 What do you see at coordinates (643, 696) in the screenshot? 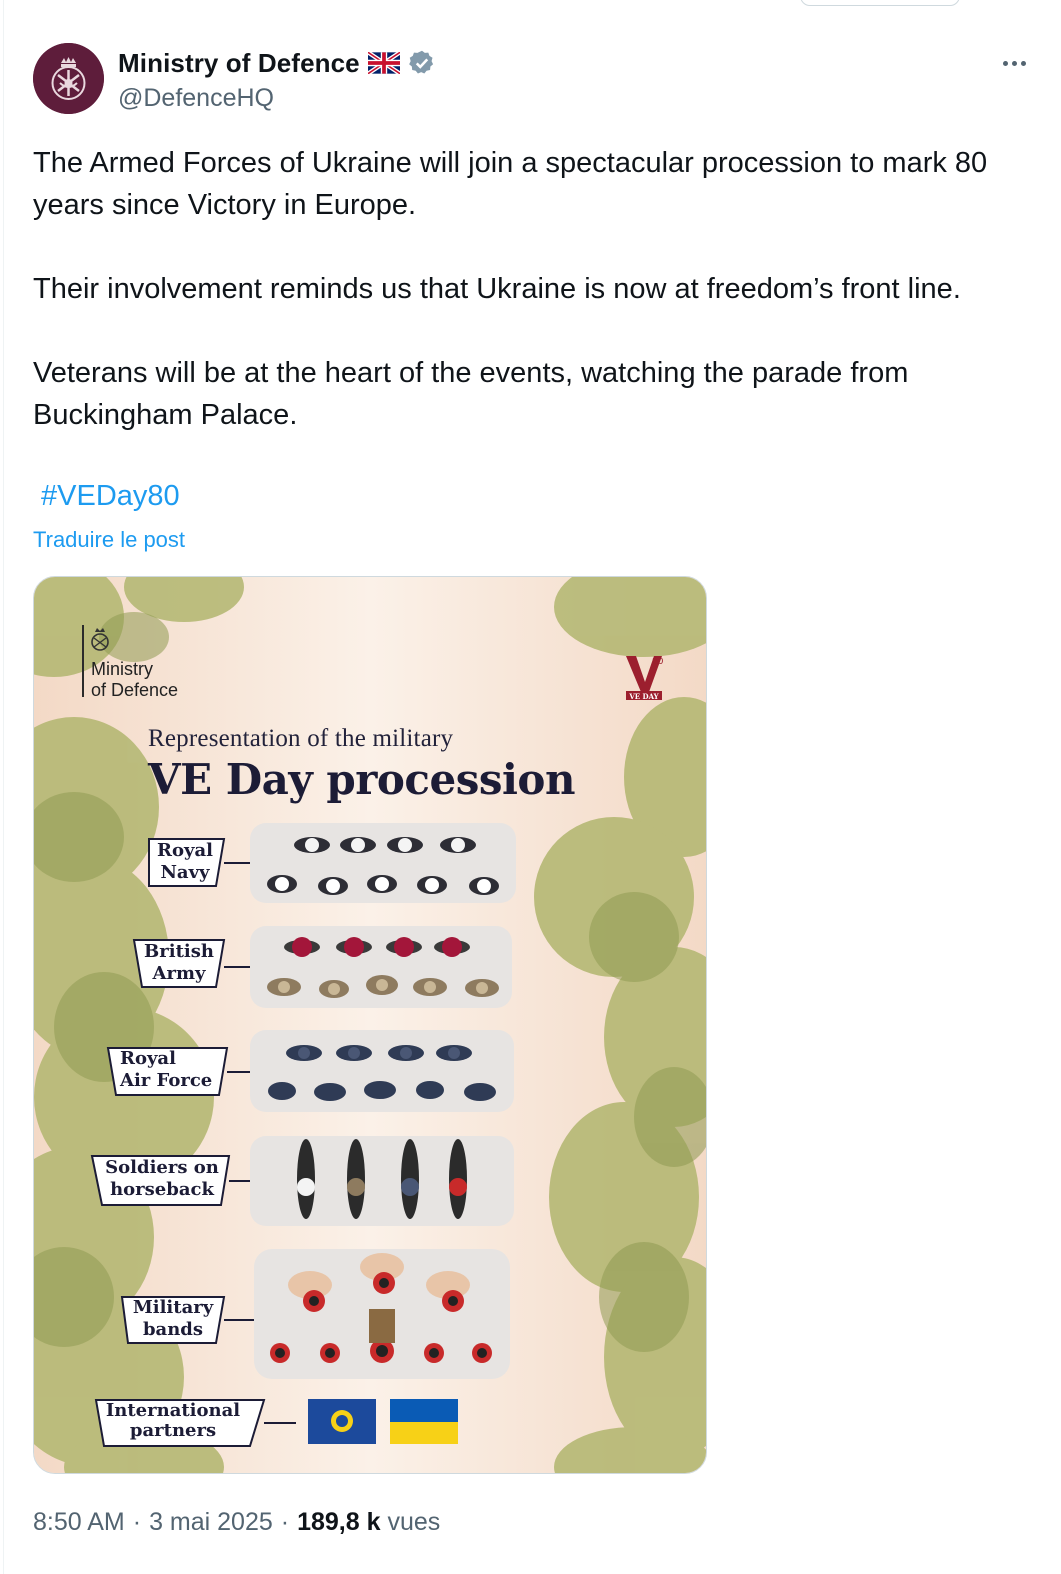
I see `ve-logo-text: VE DAY` at bounding box center [643, 696].